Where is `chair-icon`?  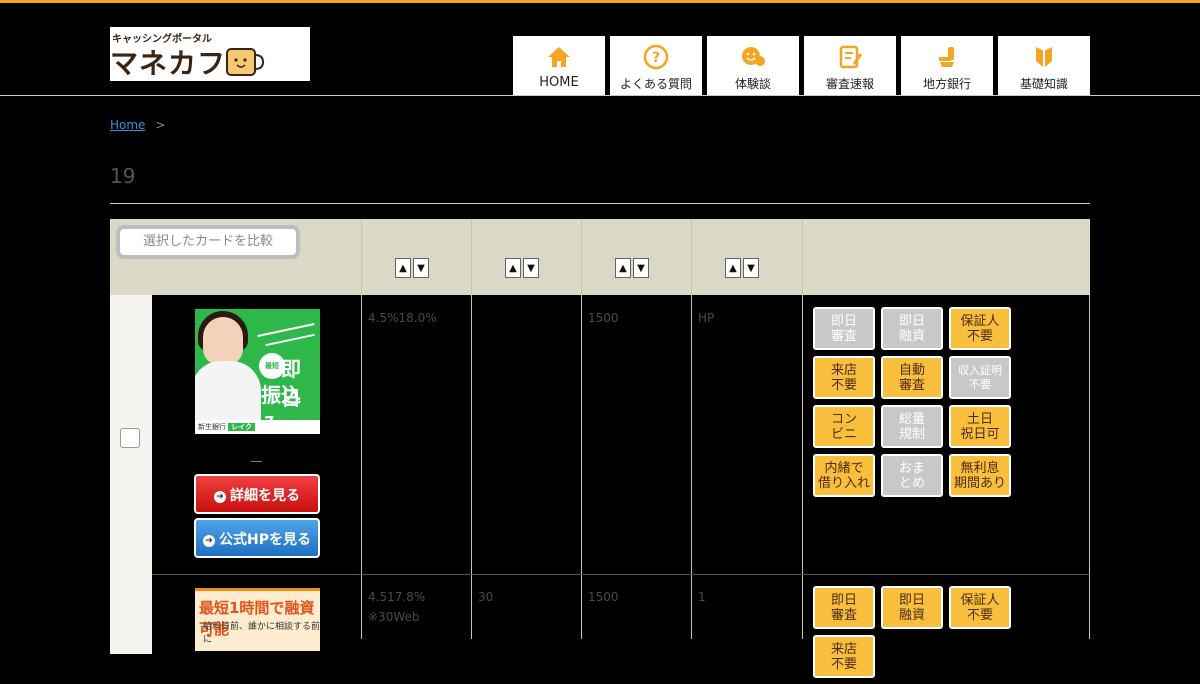
chair-icon is located at coordinates (946, 57).